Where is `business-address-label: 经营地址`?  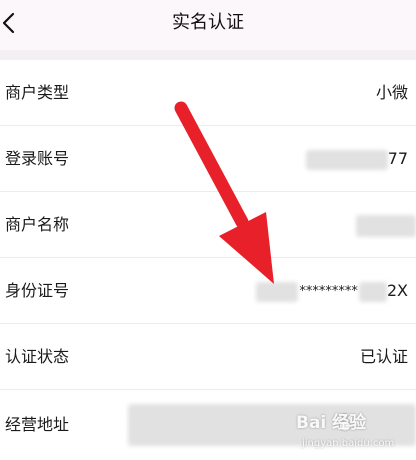
business-address-label: 经营地址 is located at coordinates (37, 424).